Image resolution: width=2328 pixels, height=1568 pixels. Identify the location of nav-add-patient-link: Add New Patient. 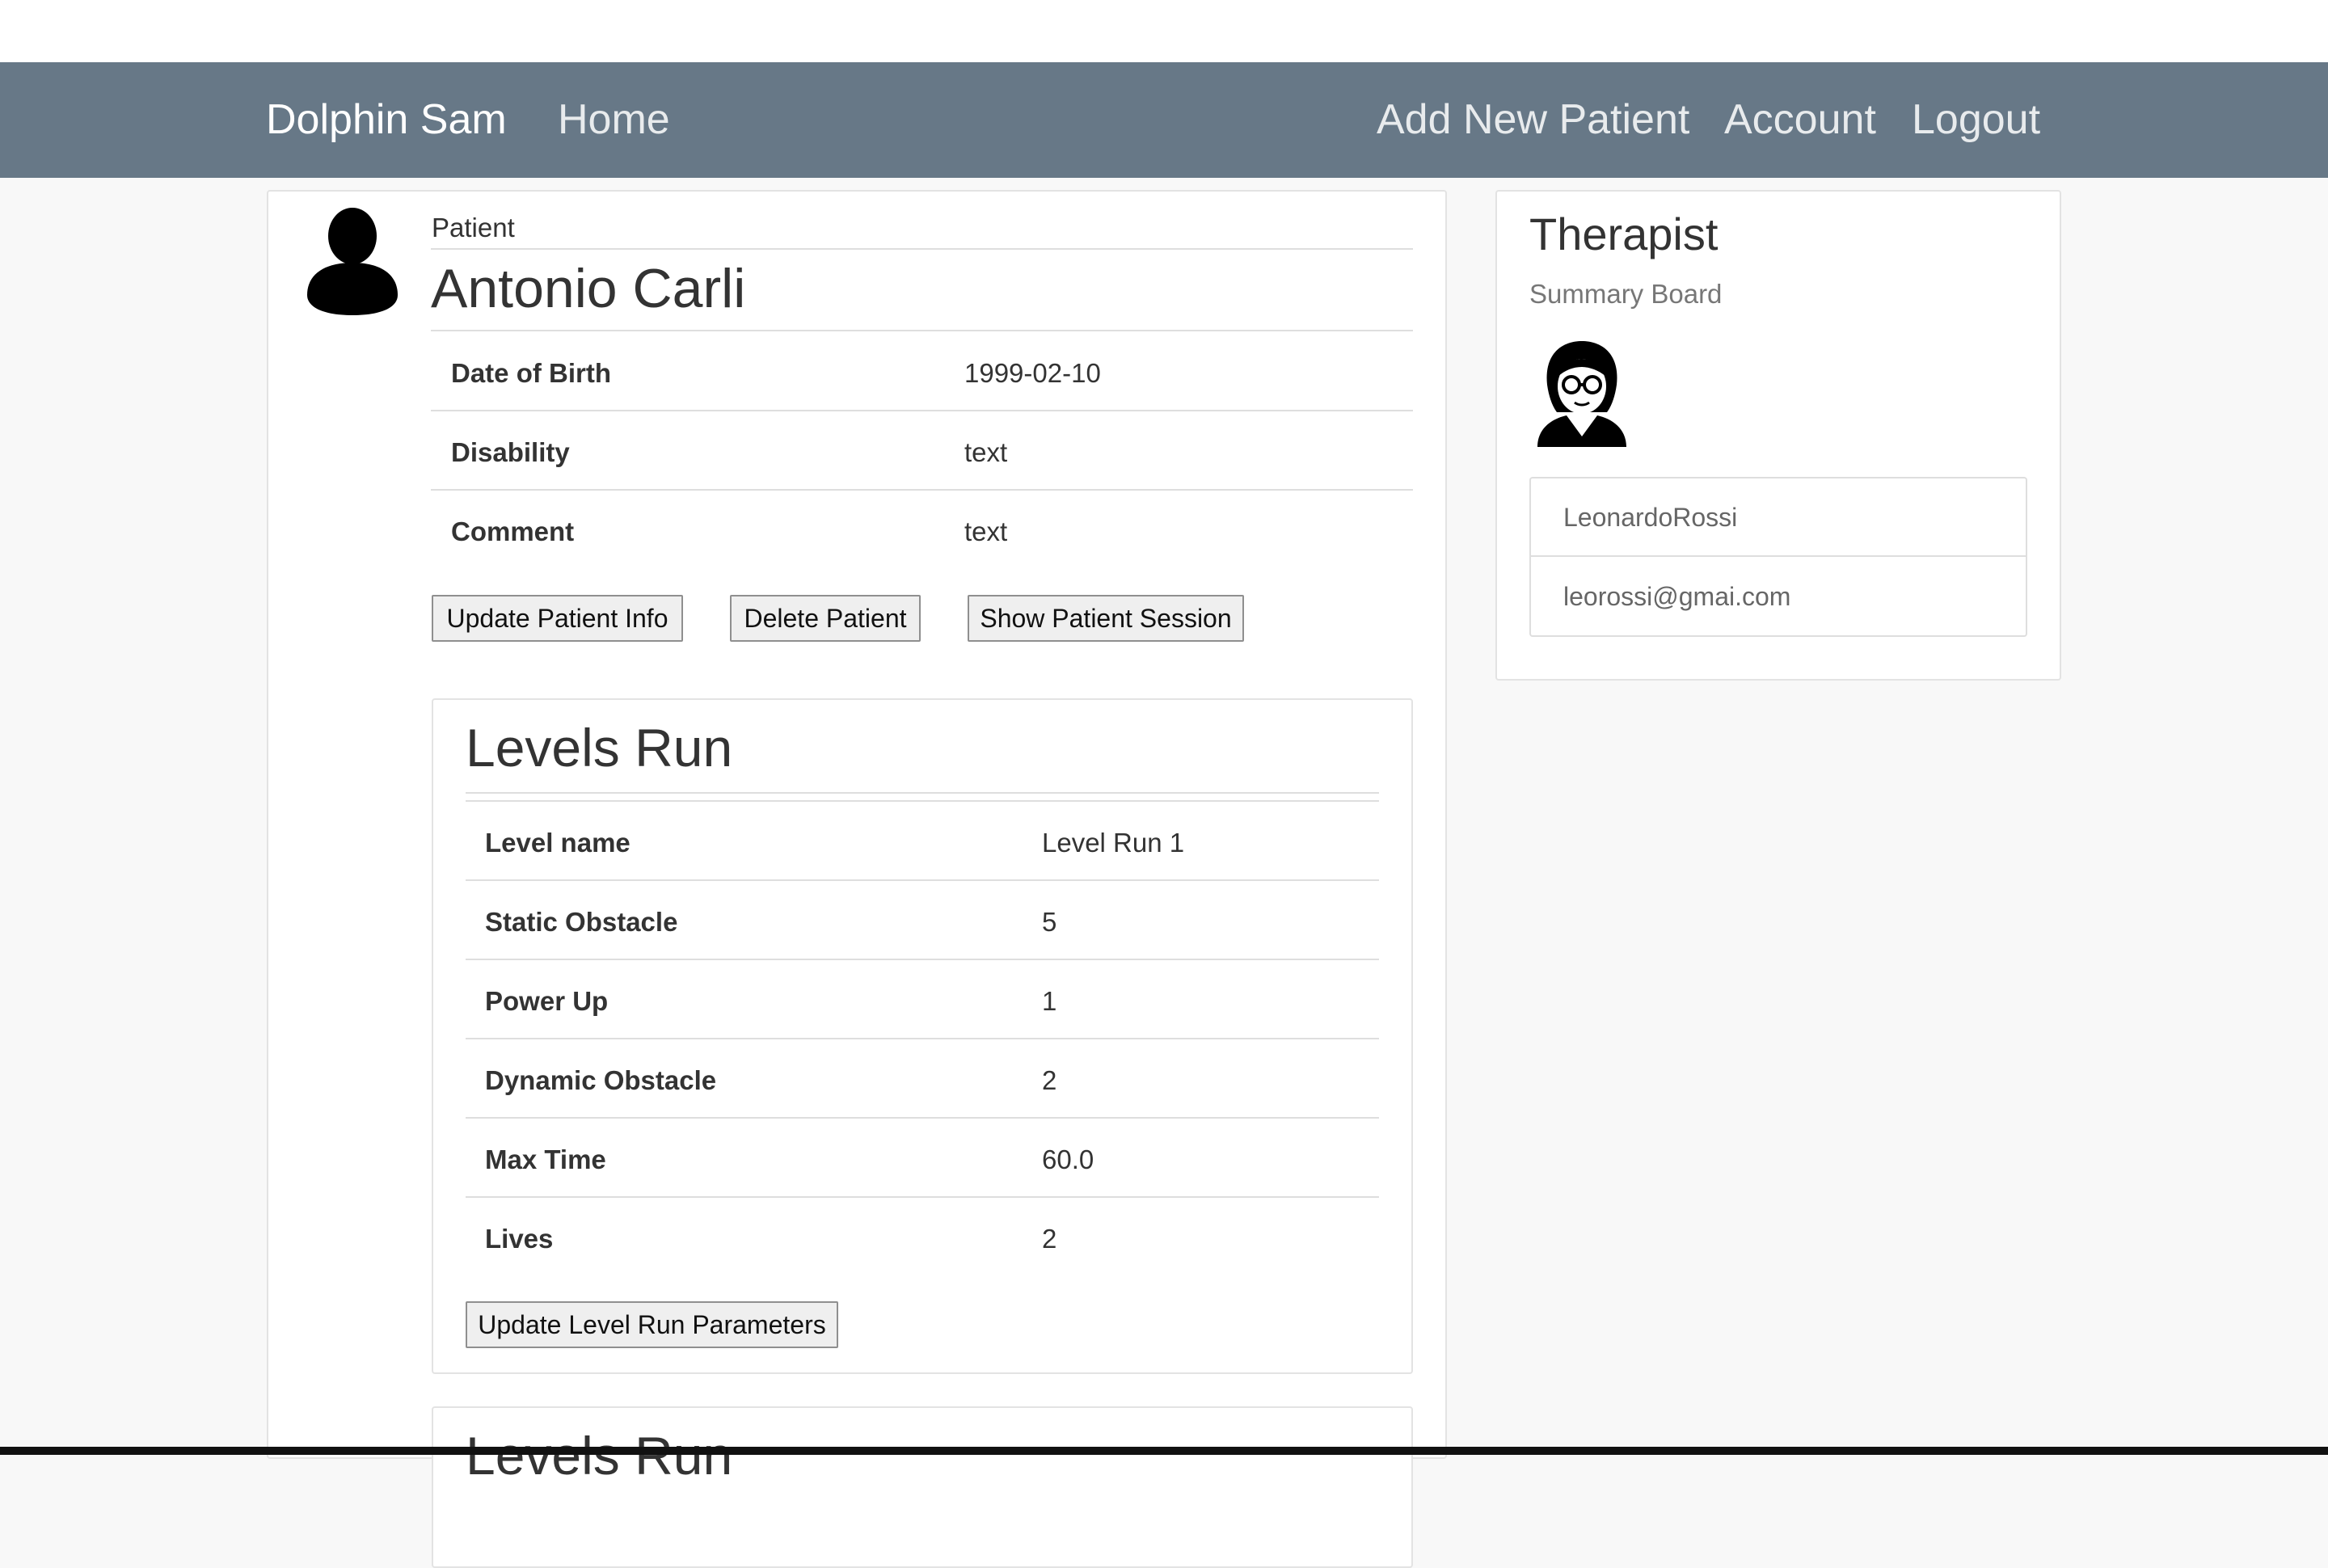
(1533, 120).